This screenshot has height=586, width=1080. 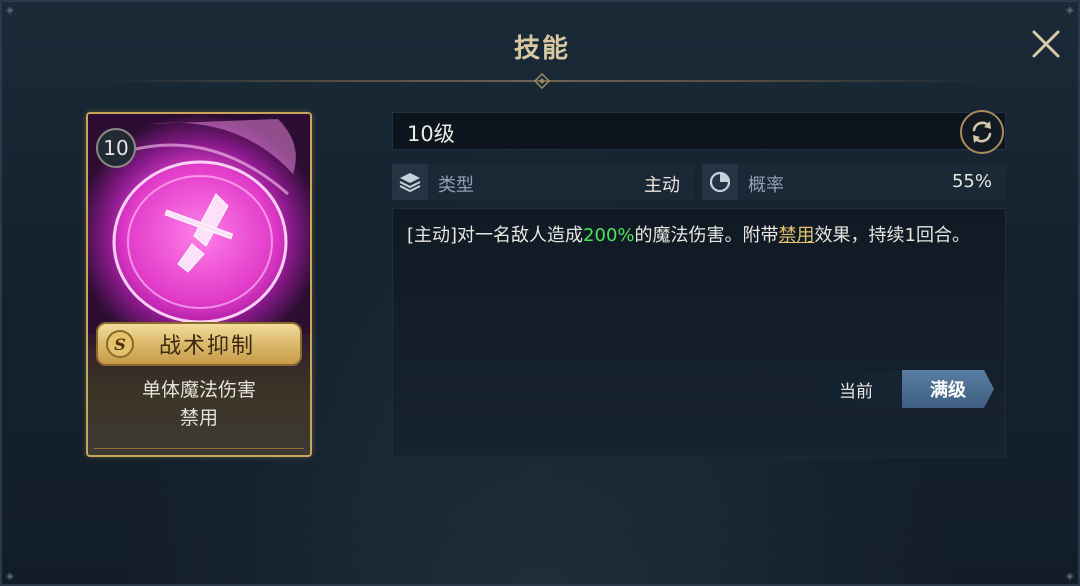 I want to click on skill-name: 战术抑制, so click(x=206, y=346).